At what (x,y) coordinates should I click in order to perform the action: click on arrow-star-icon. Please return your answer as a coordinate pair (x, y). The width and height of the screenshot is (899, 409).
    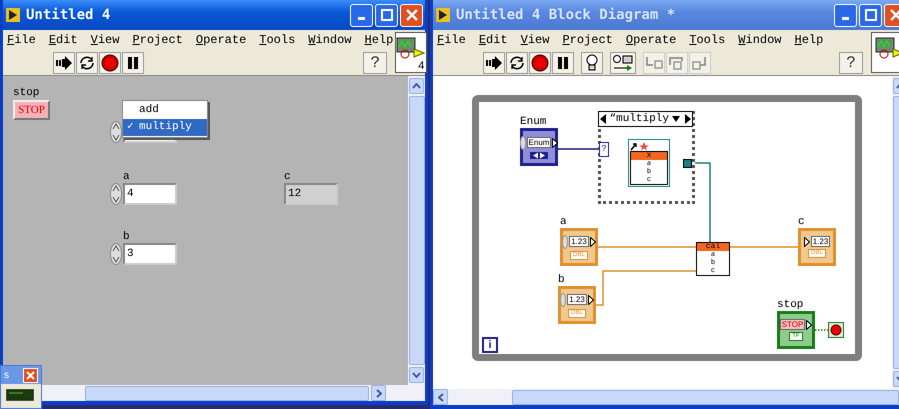
    Looking at the image, I should click on (640, 146).